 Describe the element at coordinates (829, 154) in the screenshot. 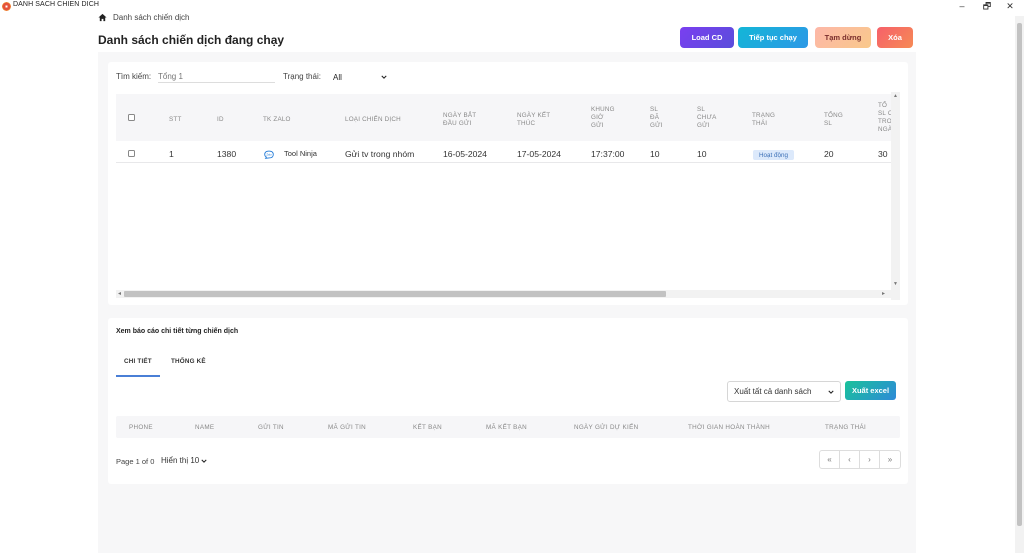

I see `cell-total: 20` at that location.